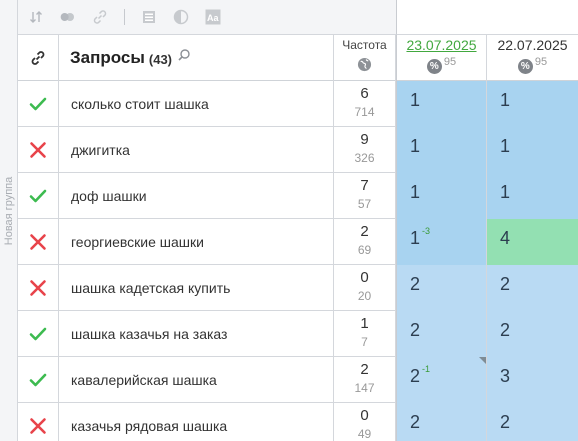 This screenshot has height=441, width=578. I want to click on frequency-global-value: 69, so click(364, 250).